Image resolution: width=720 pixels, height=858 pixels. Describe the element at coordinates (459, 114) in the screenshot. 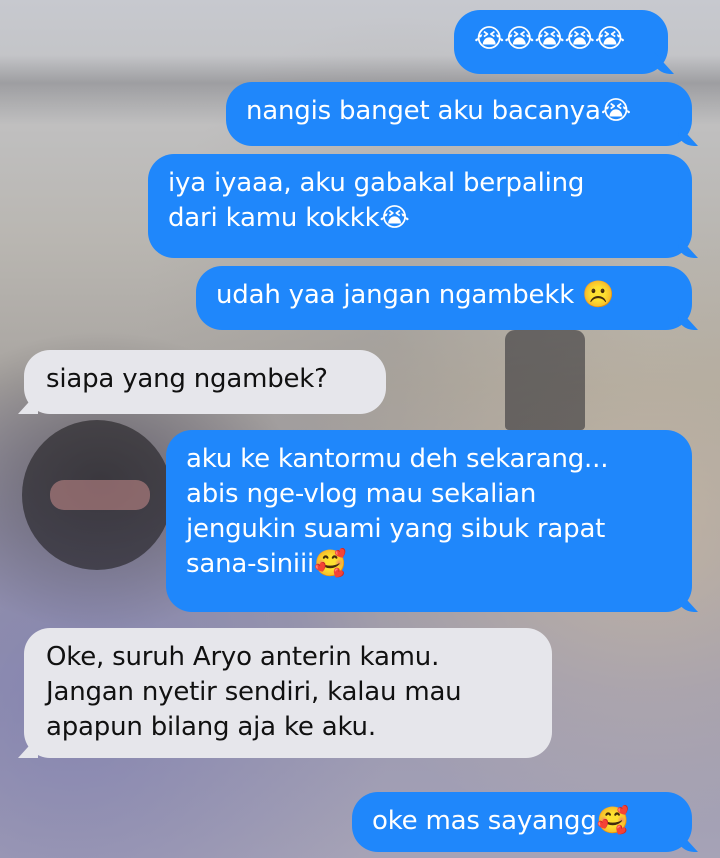

I see `outgoing-message-bubble: nangis banget aku bacanya😭` at that location.